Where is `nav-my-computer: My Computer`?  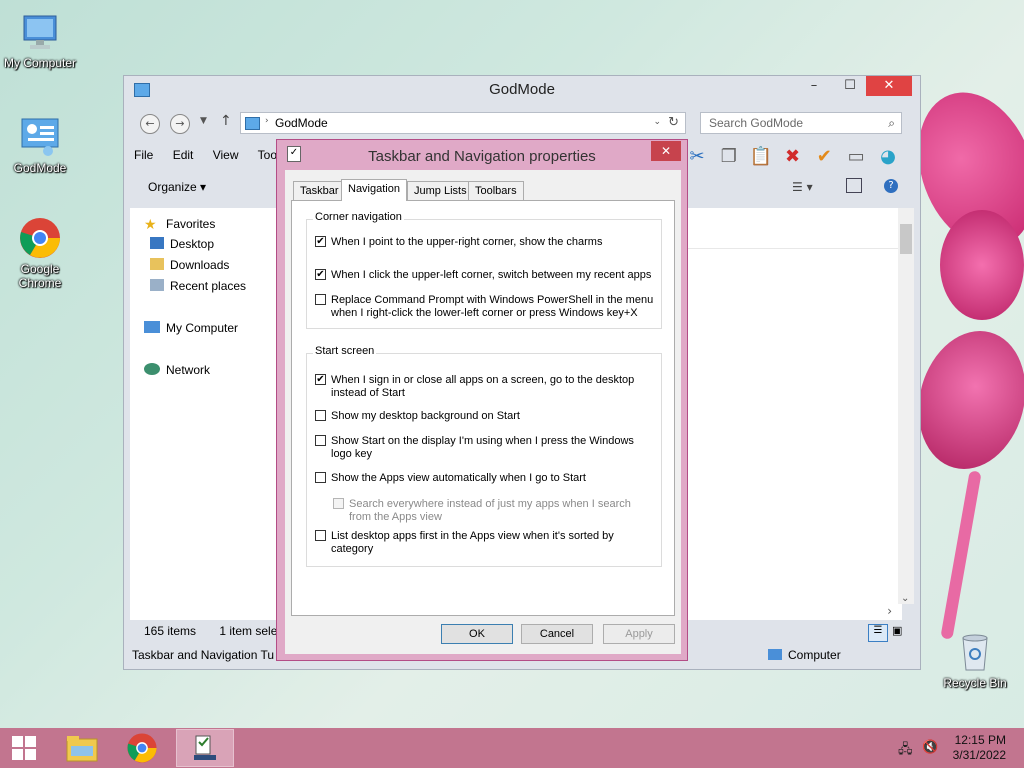
nav-my-computer: My Computer is located at coordinates (191, 328).